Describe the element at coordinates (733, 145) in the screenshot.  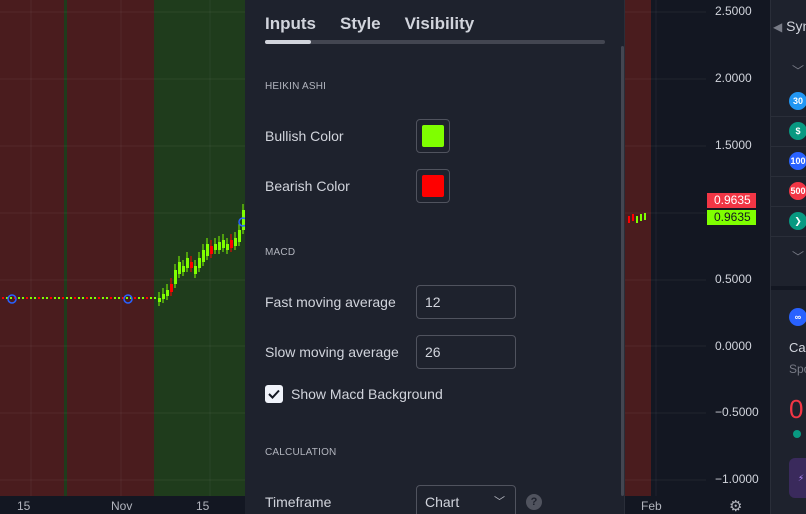
I see `price-tick: 1.5000` at that location.